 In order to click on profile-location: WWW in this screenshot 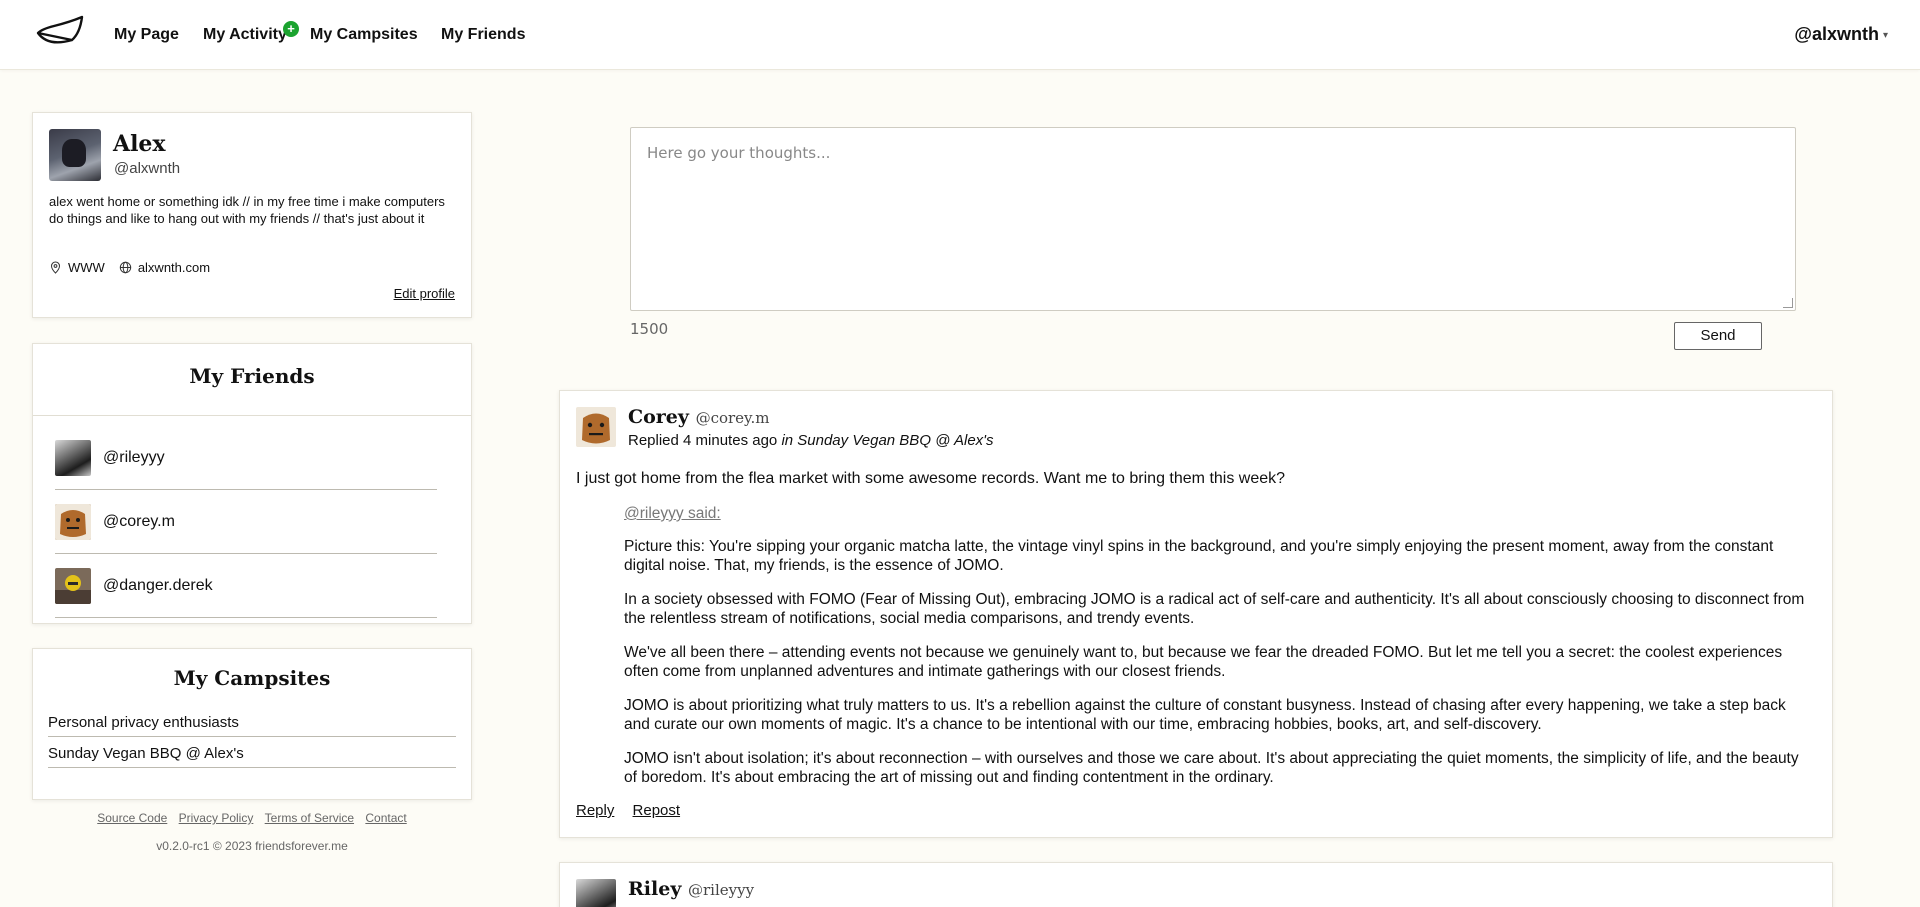, I will do `click(86, 267)`.